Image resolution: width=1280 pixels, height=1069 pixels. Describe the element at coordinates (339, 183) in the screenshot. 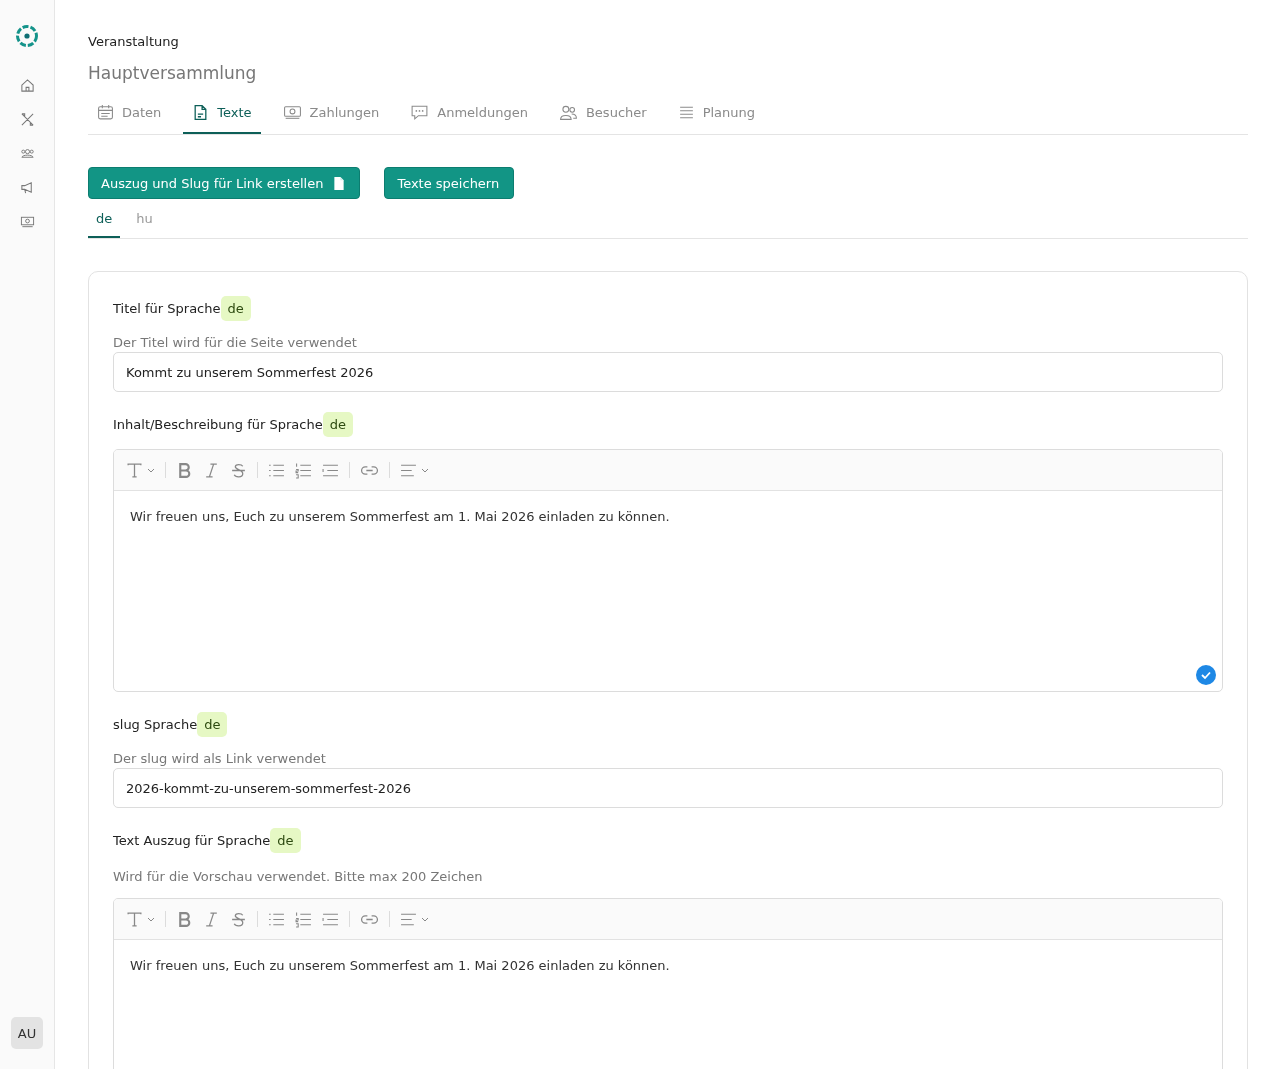

I see `document-icon` at that location.